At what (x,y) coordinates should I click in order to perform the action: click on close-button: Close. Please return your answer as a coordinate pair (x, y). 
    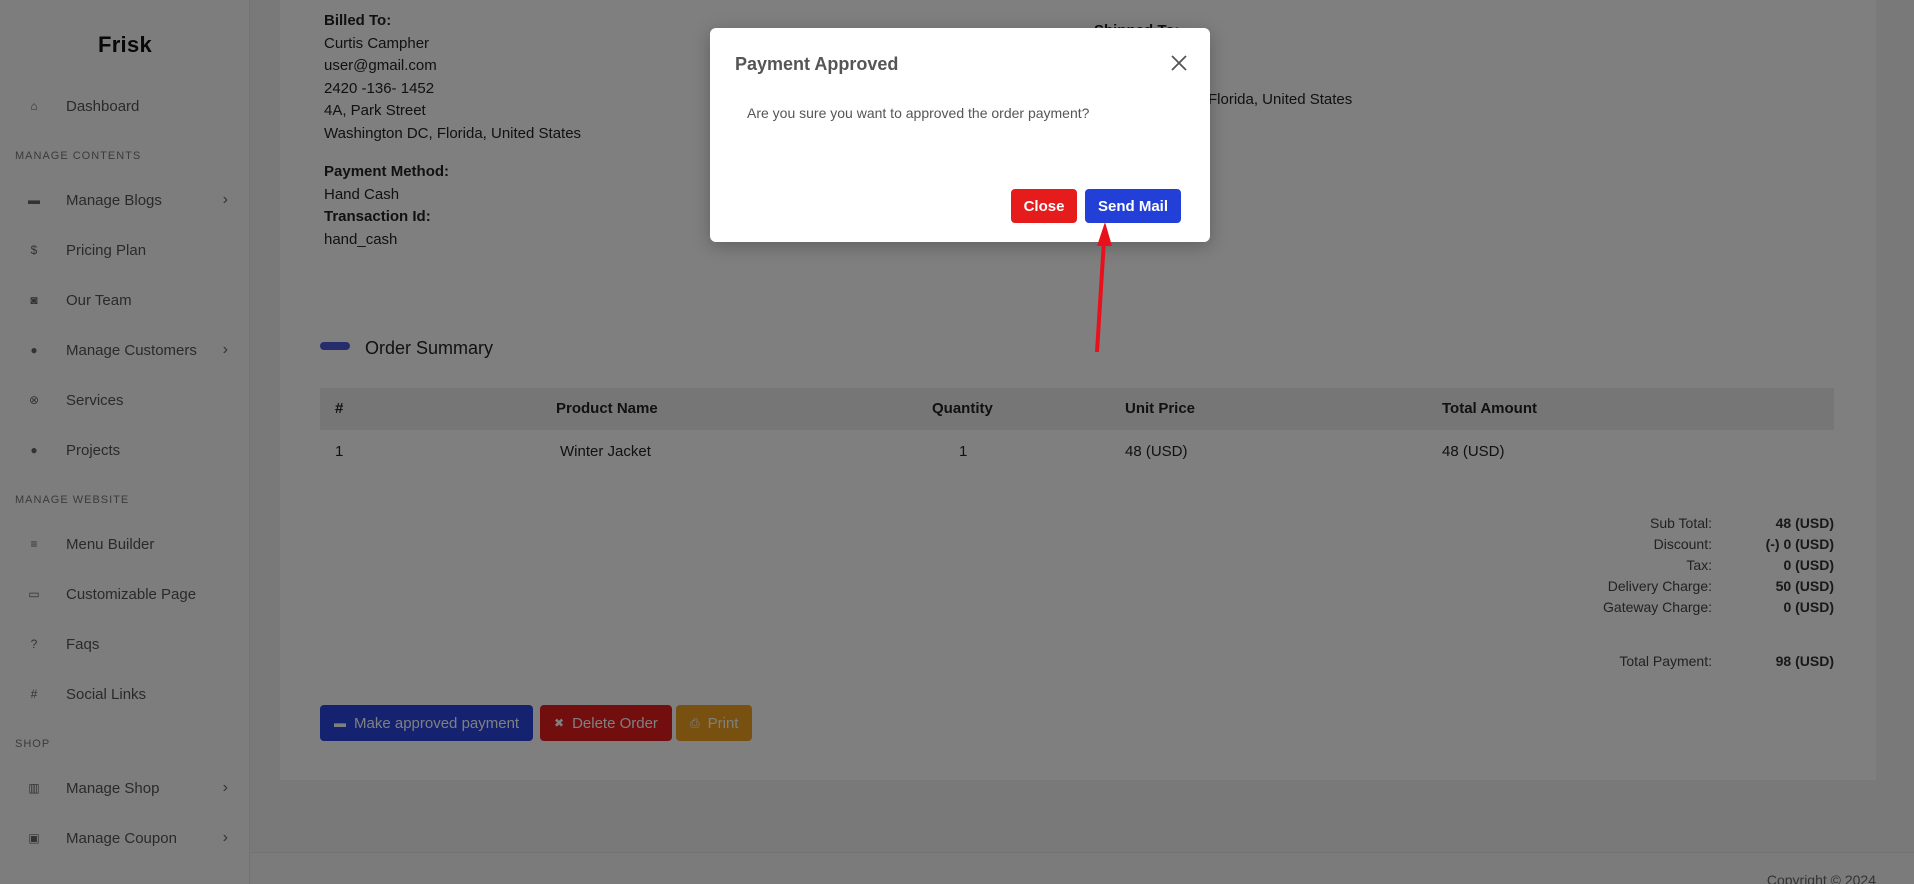
    Looking at the image, I should click on (1044, 206).